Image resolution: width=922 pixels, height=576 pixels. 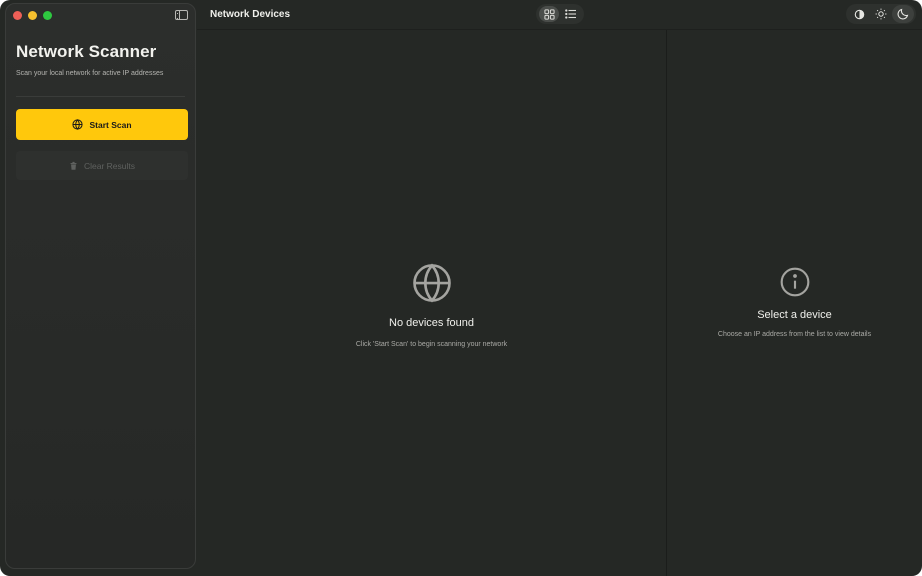 I want to click on sidebar-divider, so click(x=100, y=96).